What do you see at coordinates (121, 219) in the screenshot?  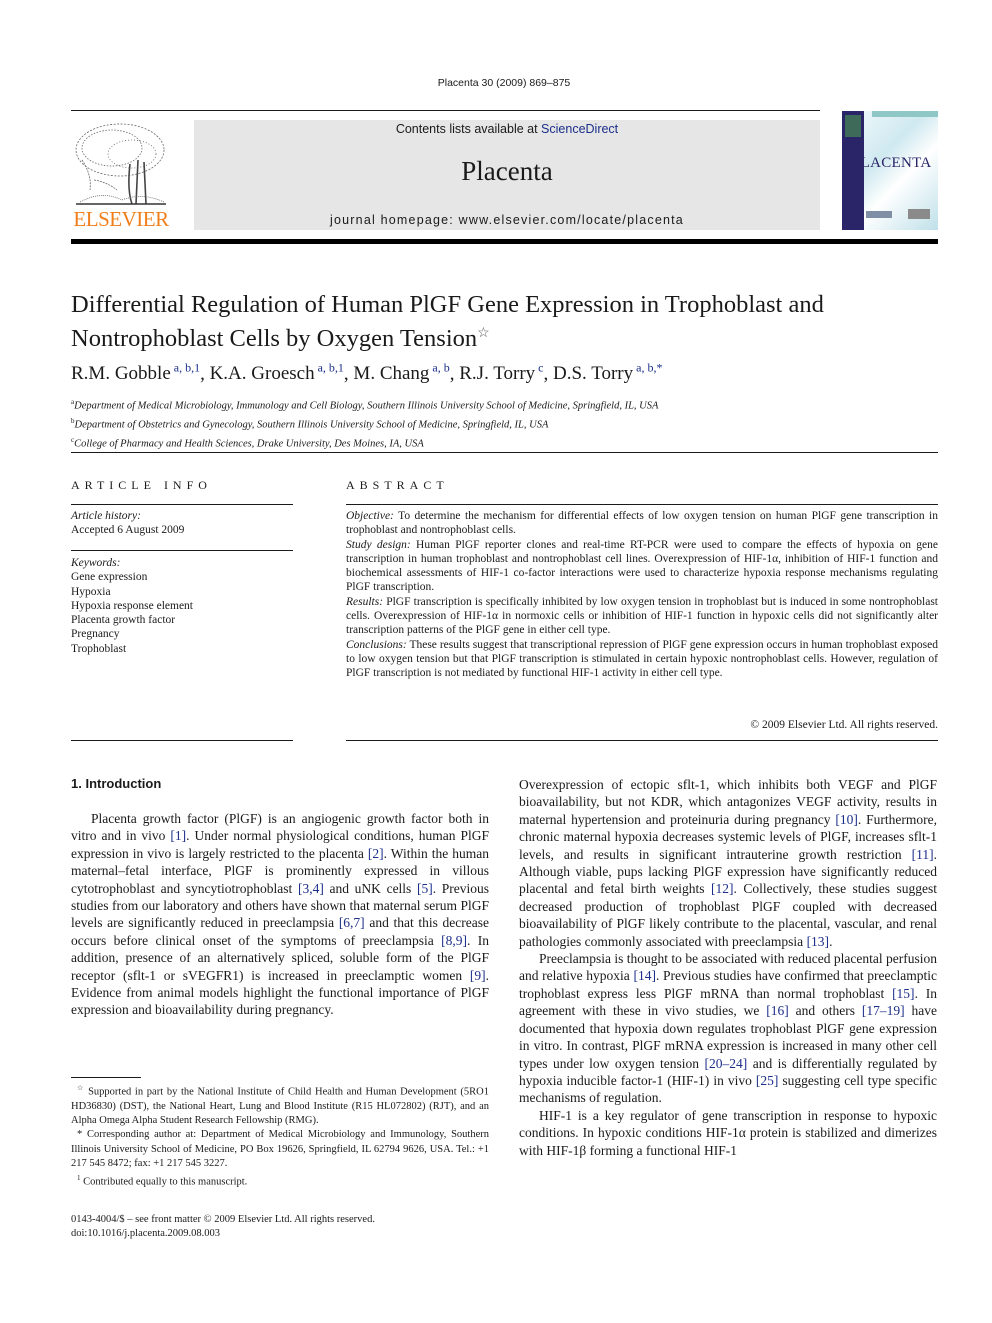 I see `publisher-name: ELSEVIER` at bounding box center [121, 219].